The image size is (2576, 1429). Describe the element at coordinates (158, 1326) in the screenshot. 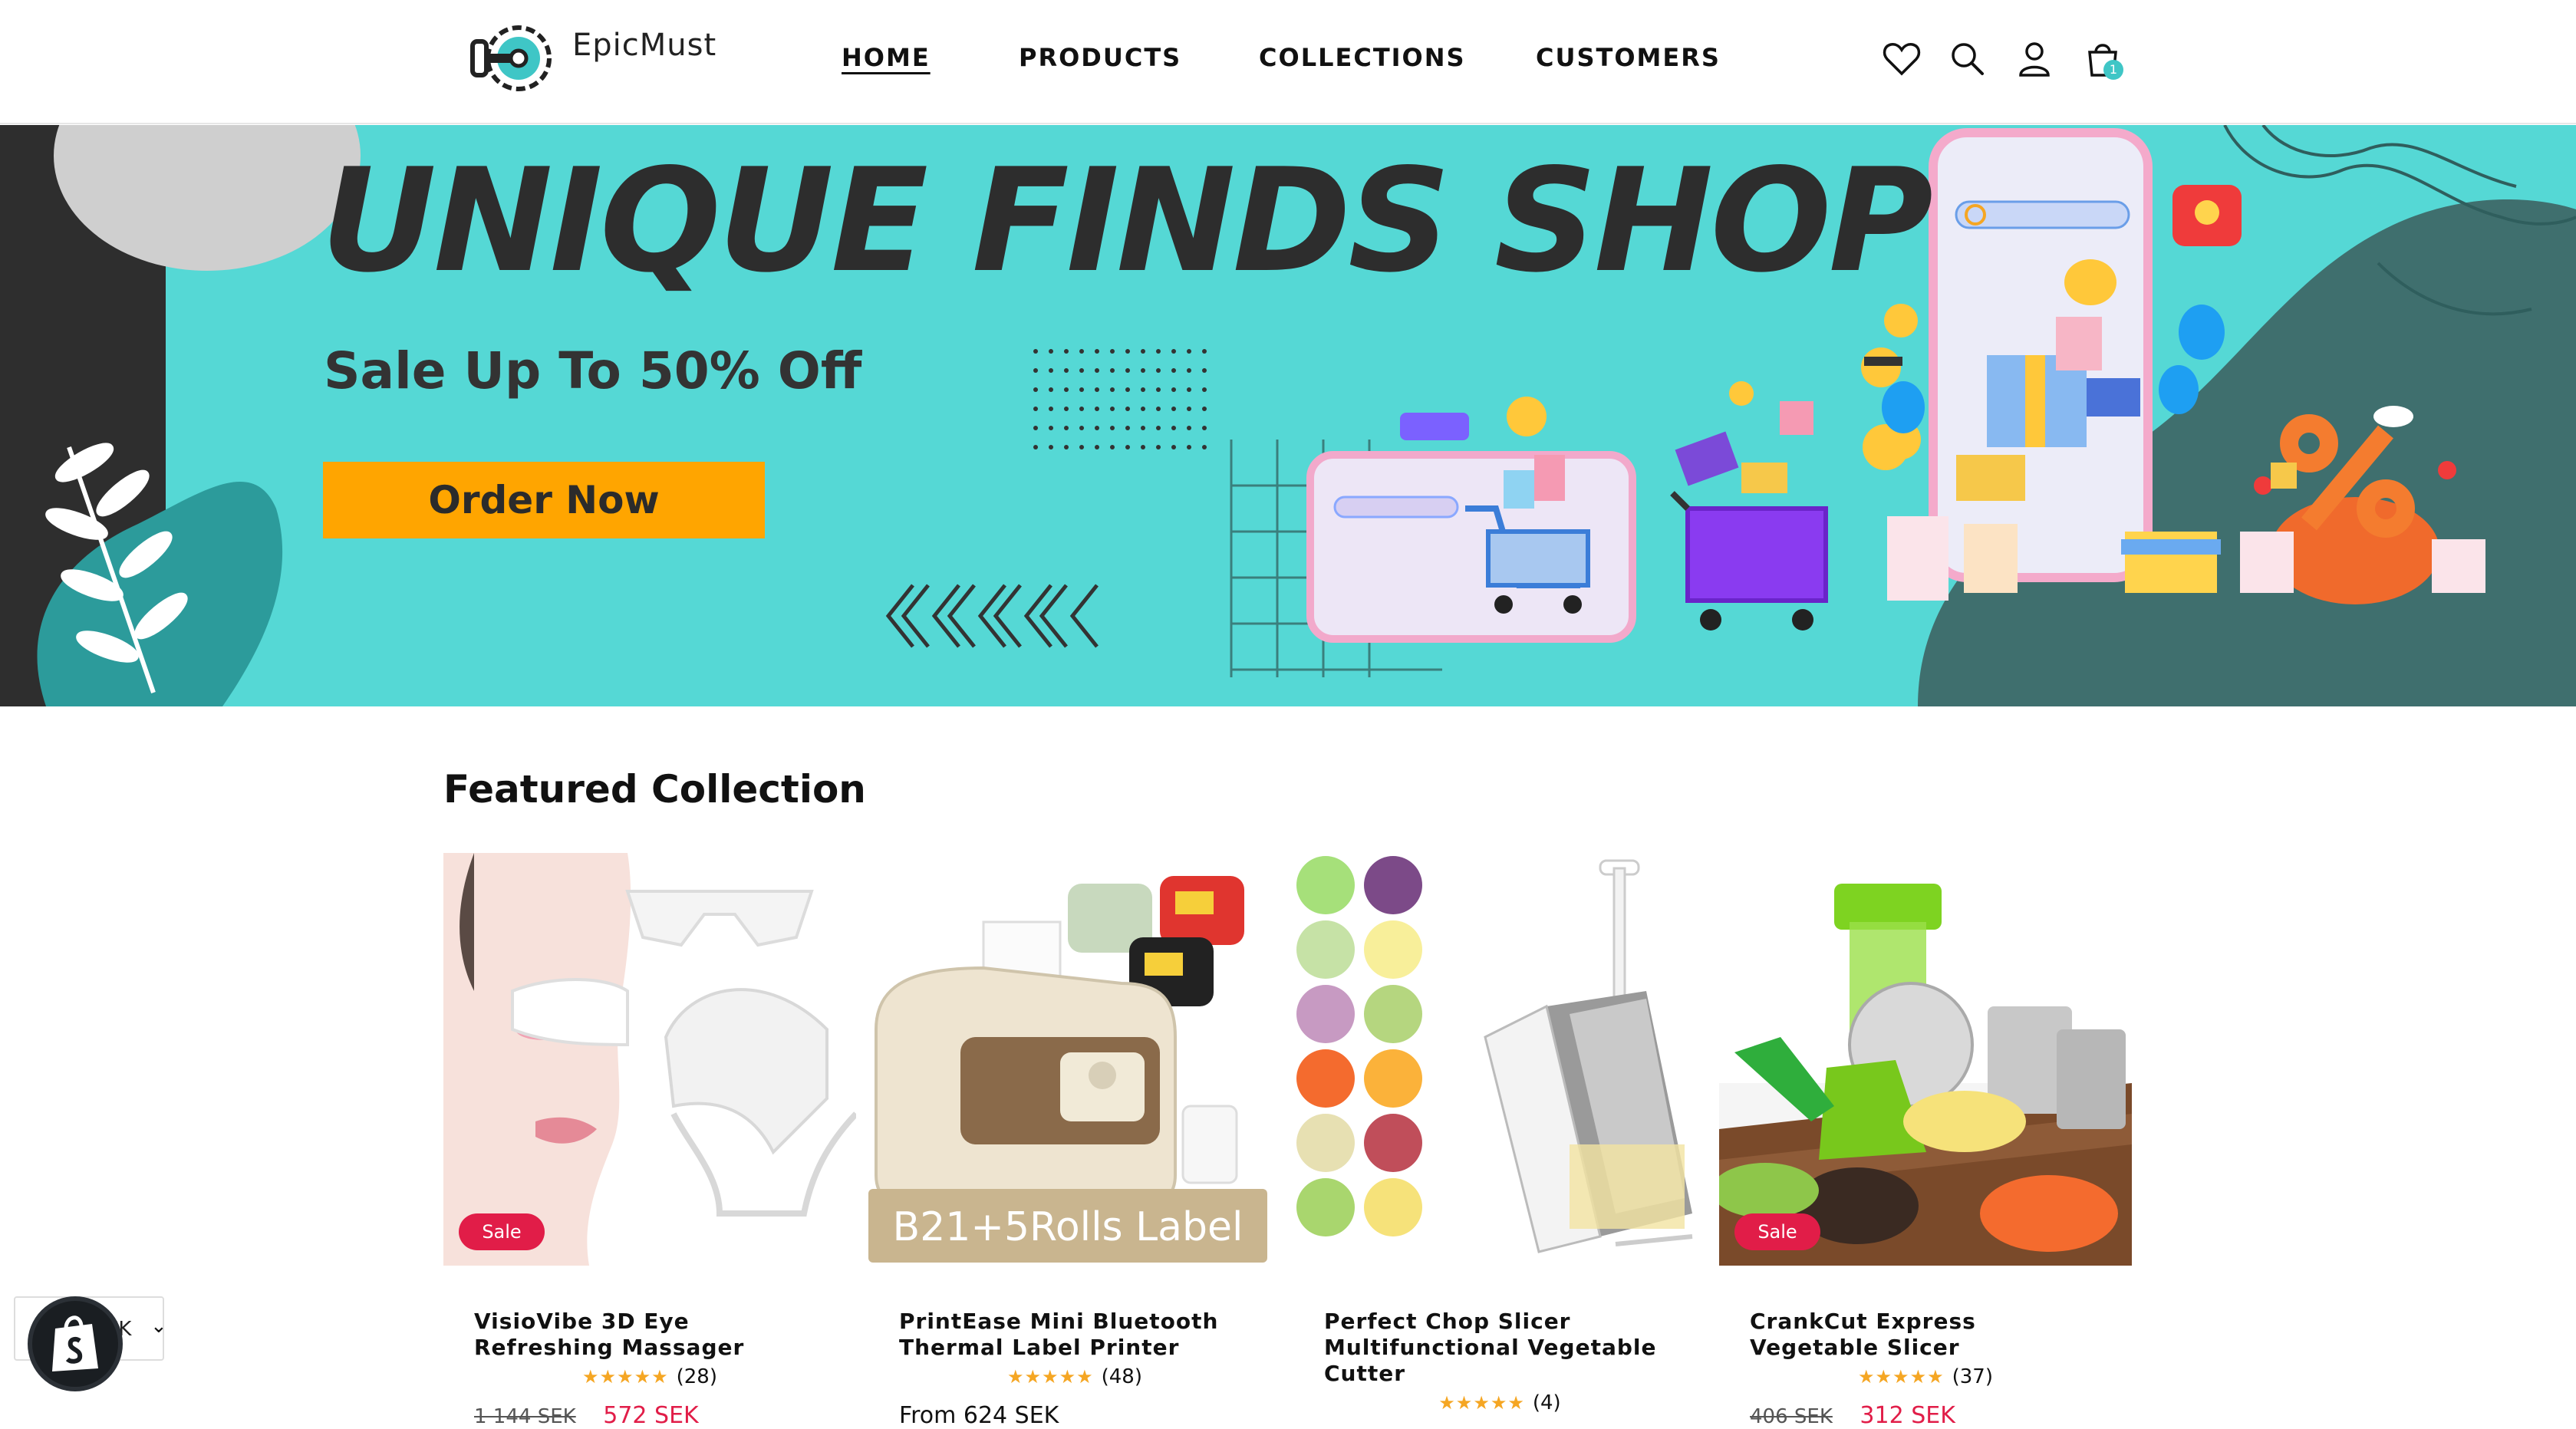

I see `chevron-down-icon: ⌄` at that location.